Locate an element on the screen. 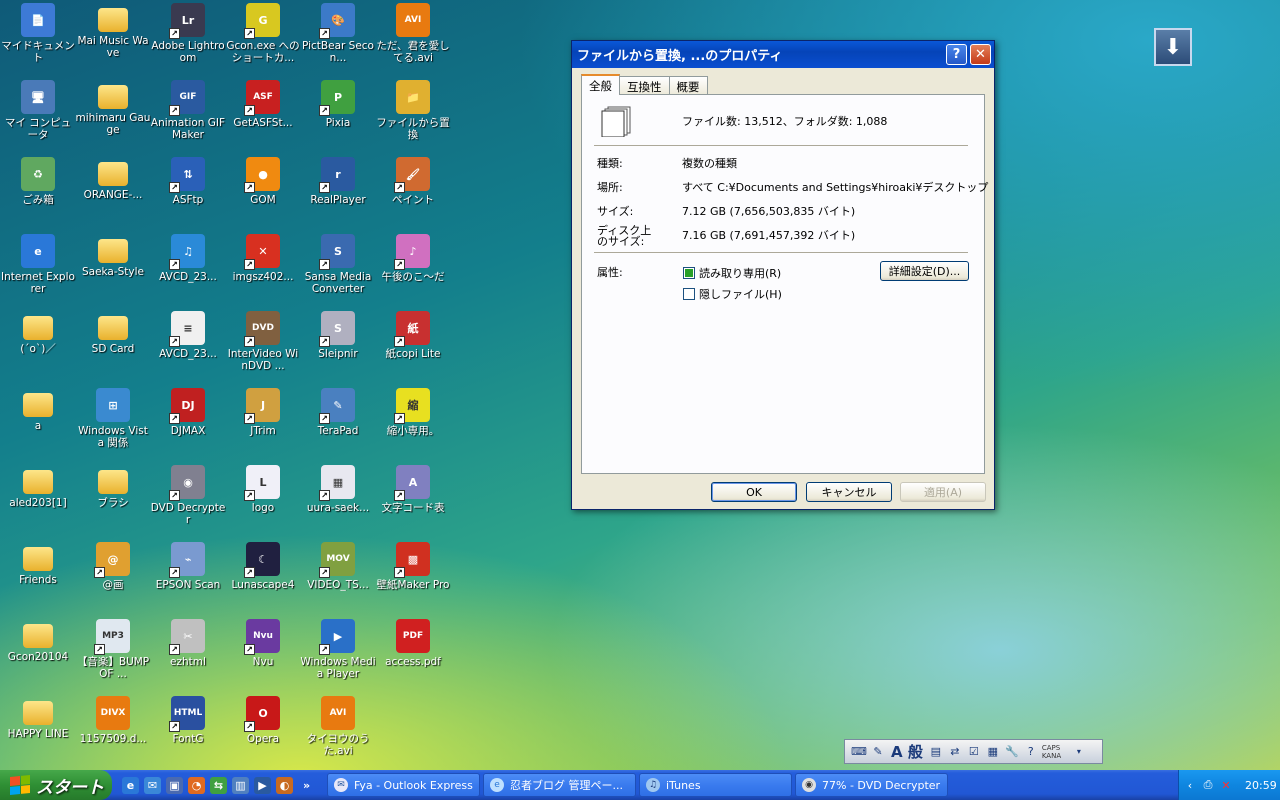  desktop-icon: 📁 ファイルから置換 is located at coordinates (413, 115).